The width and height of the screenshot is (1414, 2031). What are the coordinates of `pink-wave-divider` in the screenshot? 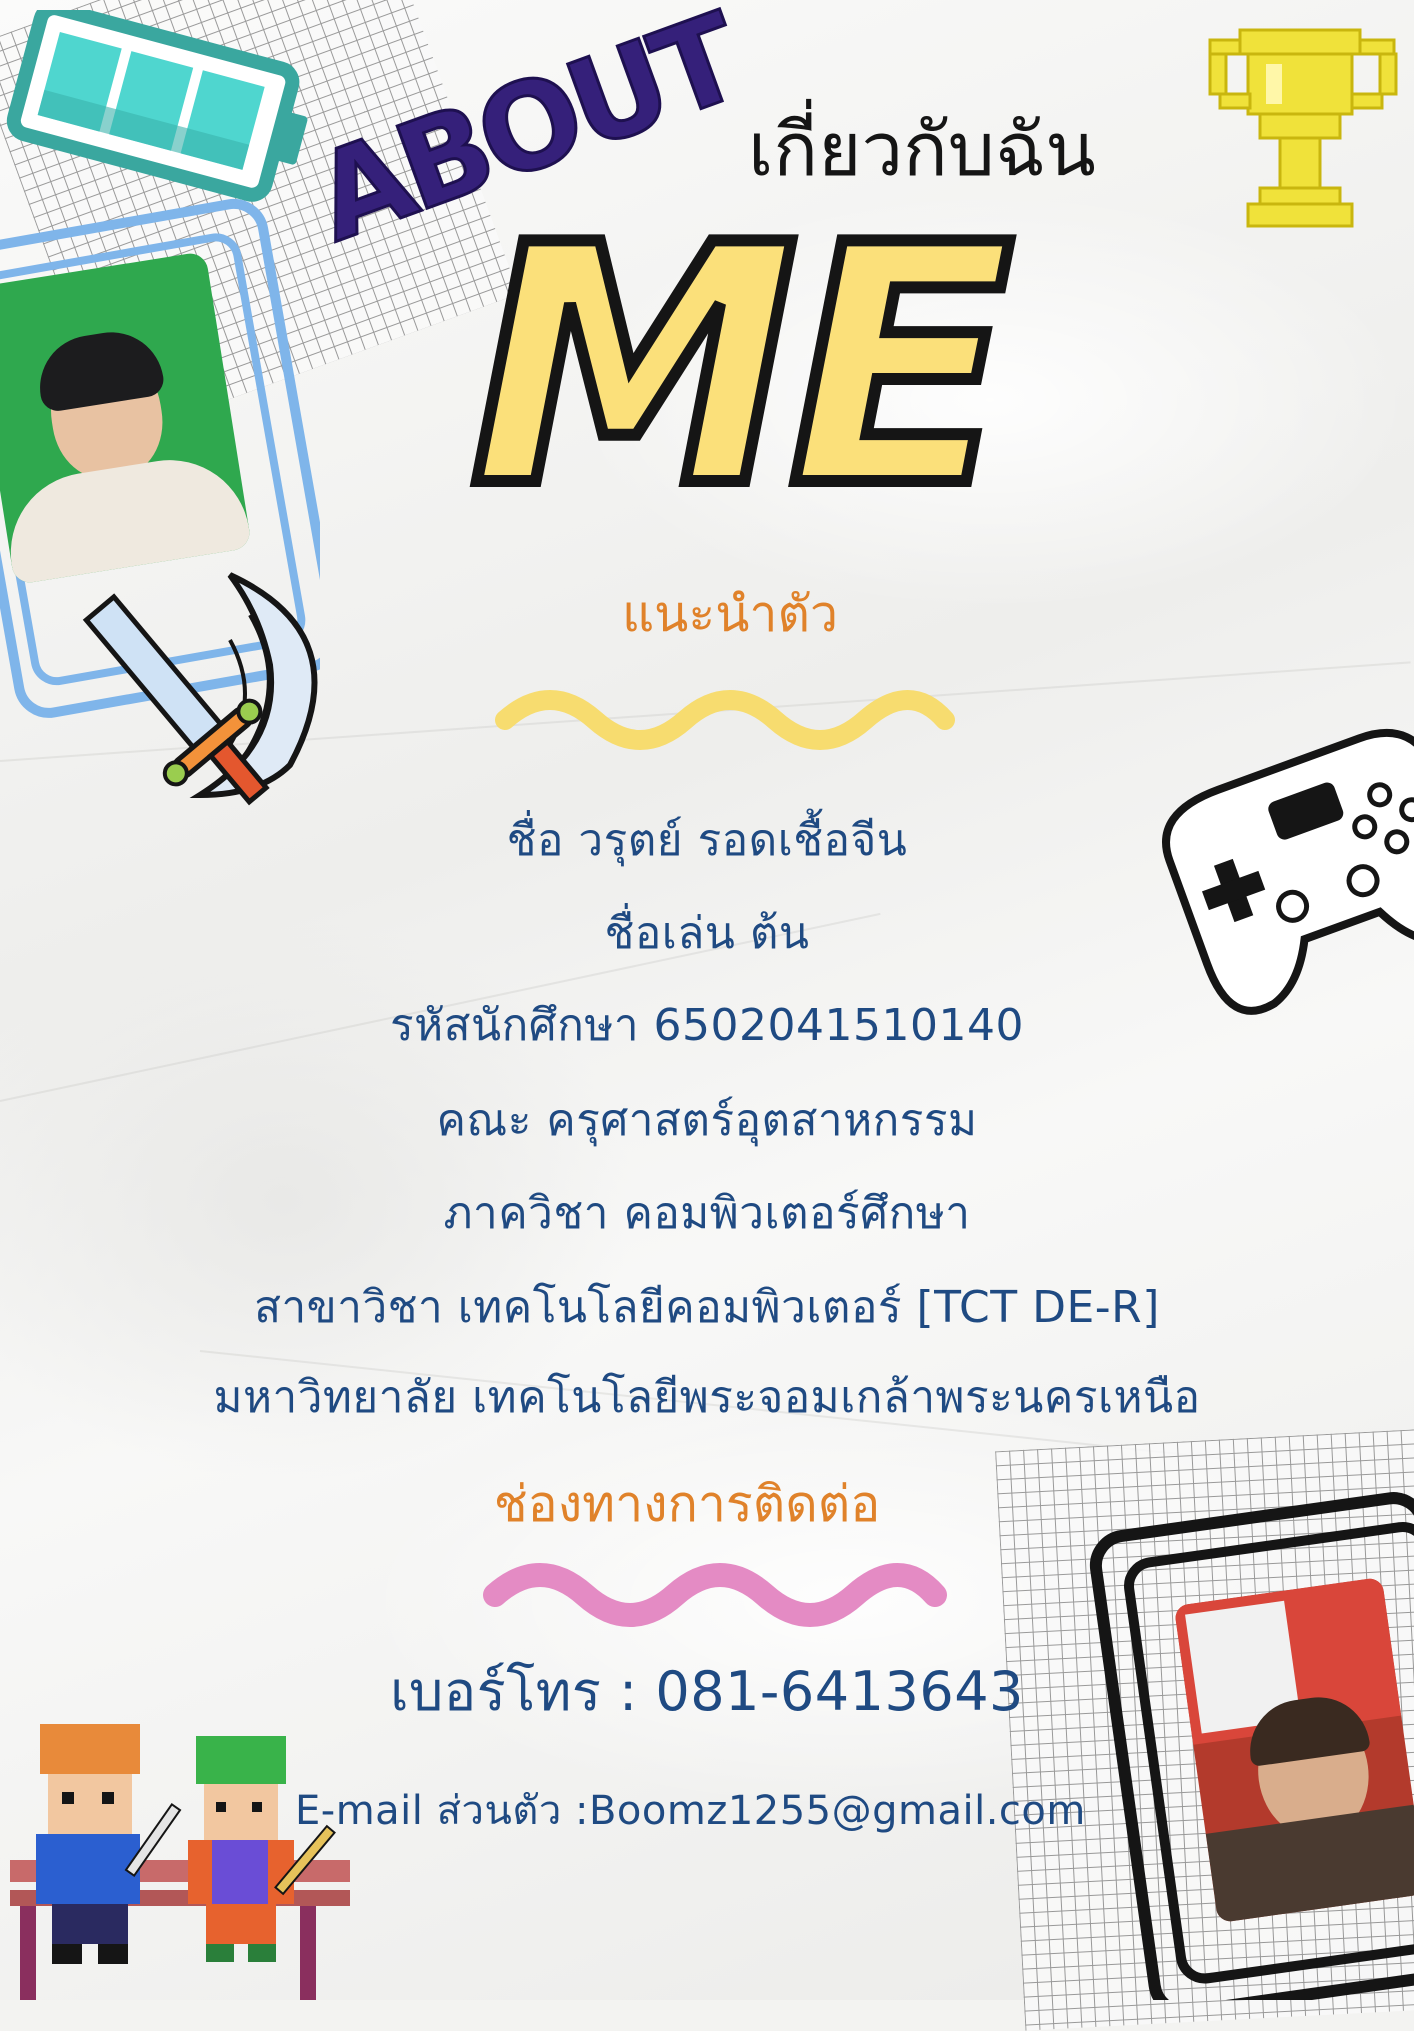 It's located at (715, 1595).